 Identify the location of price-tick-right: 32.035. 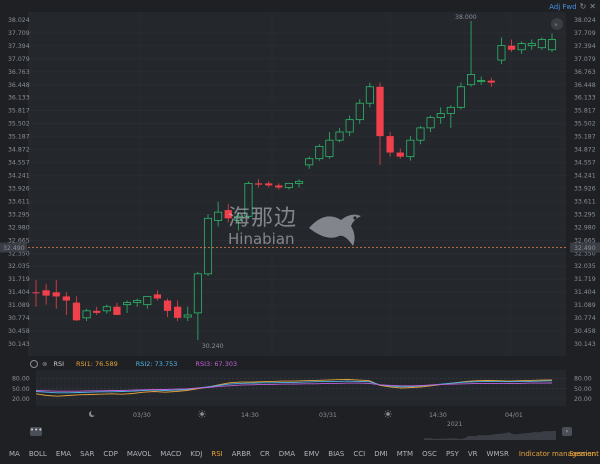
(585, 266).